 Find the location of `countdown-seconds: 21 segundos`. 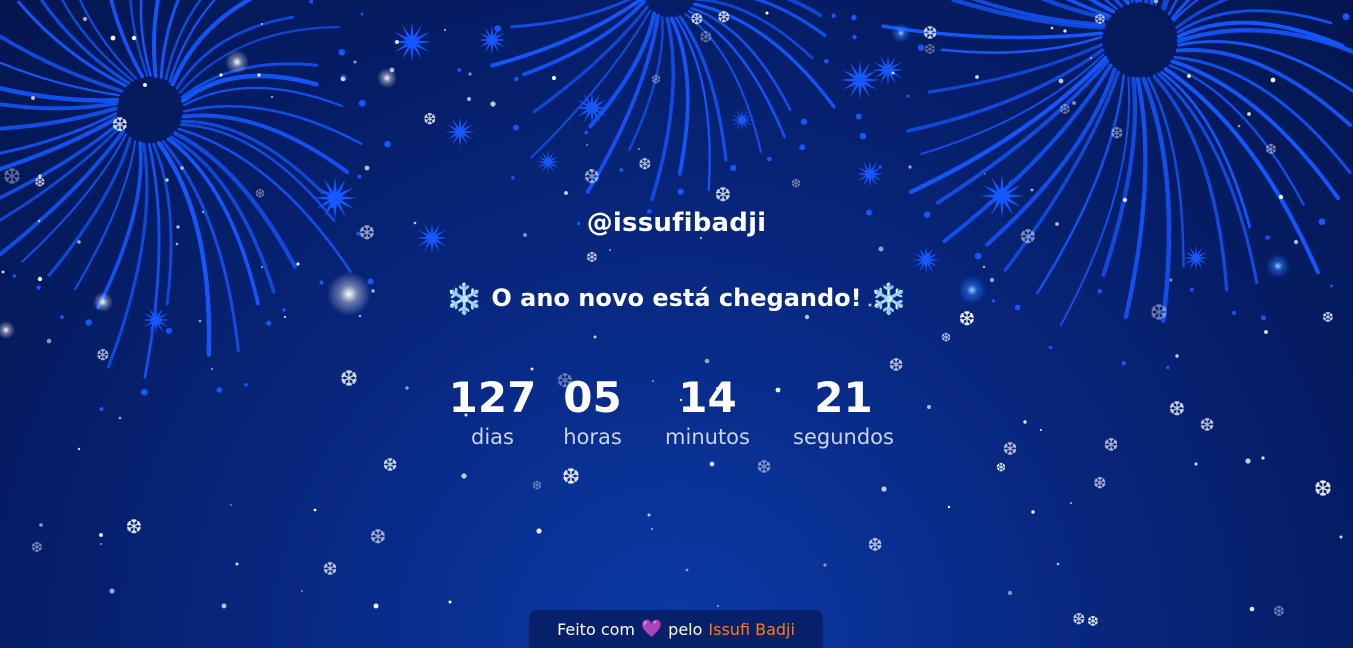

countdown-seconds: 21 segundos is located at coordinates (844, 411).